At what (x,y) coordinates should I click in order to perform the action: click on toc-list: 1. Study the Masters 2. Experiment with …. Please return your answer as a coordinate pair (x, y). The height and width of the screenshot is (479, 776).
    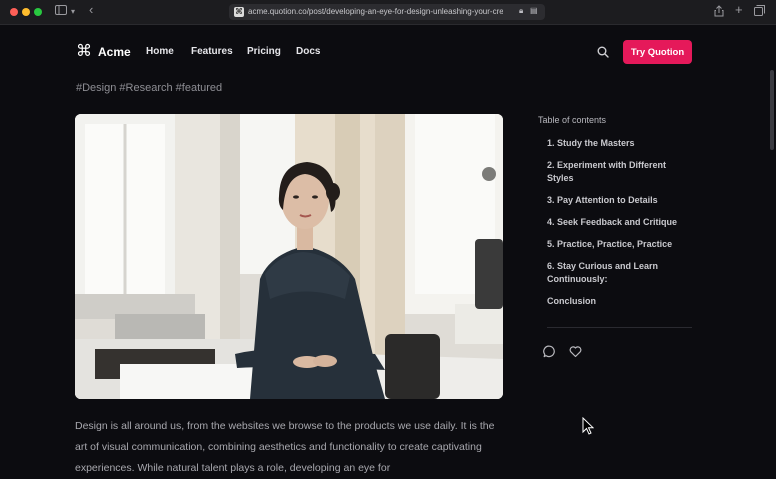
    Looking at the image, I should click on (622, 222).